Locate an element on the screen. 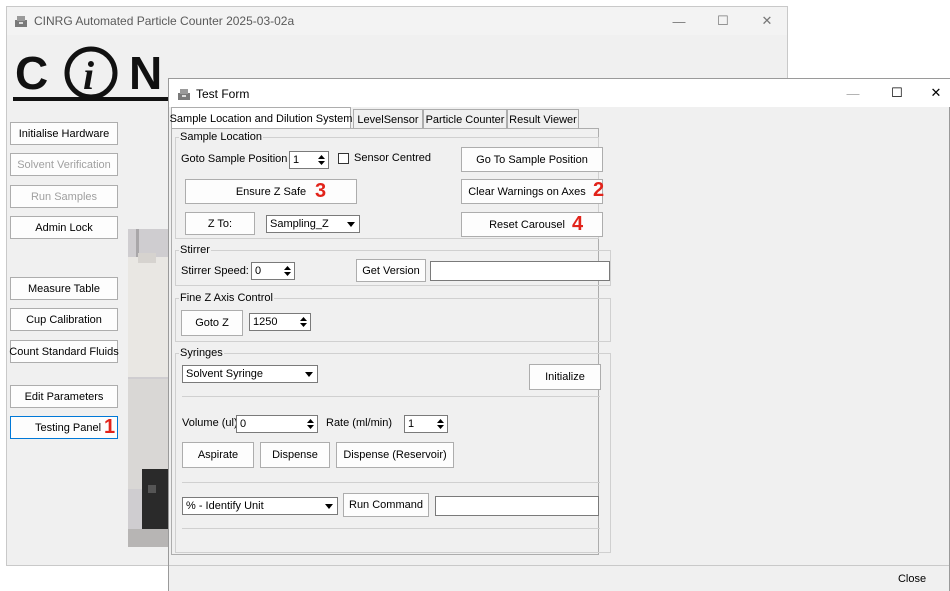 The width and height of the screenshot is (950, 591). reset-carousel-label: Reset Carousel is located at coordinates (527, 224).